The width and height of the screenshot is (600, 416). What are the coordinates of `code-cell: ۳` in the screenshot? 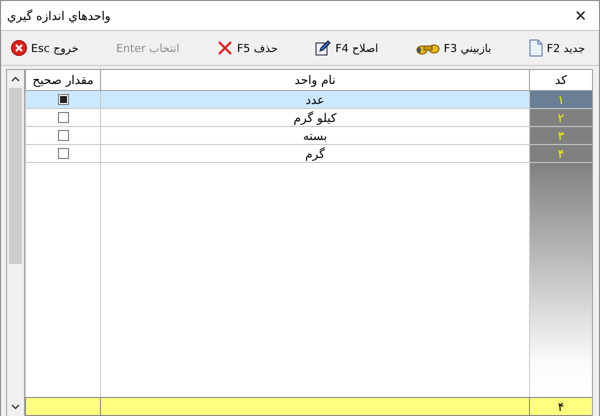 It's located at (560, 135).